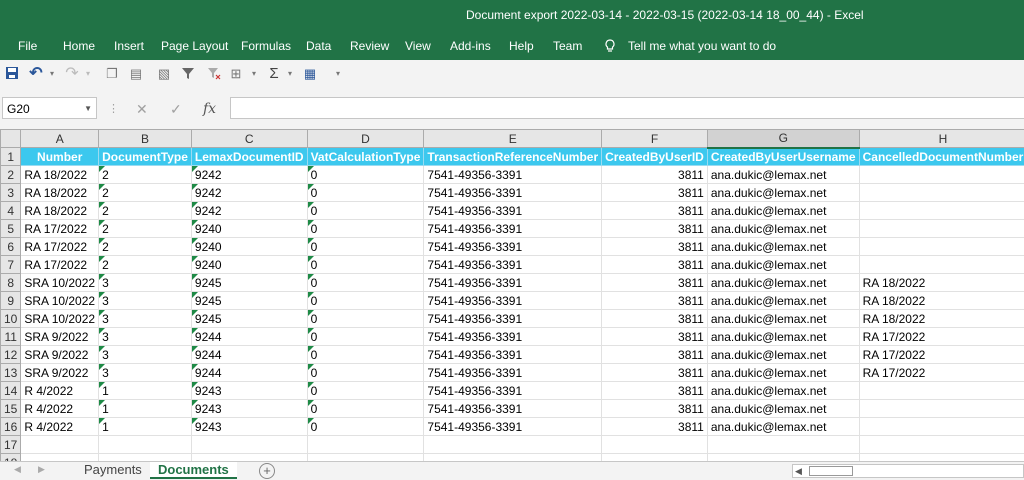  What do you see at coordinates (318, 46) in the screenshot?
I see `tab-data: Data` at bounding box center [318, 46].